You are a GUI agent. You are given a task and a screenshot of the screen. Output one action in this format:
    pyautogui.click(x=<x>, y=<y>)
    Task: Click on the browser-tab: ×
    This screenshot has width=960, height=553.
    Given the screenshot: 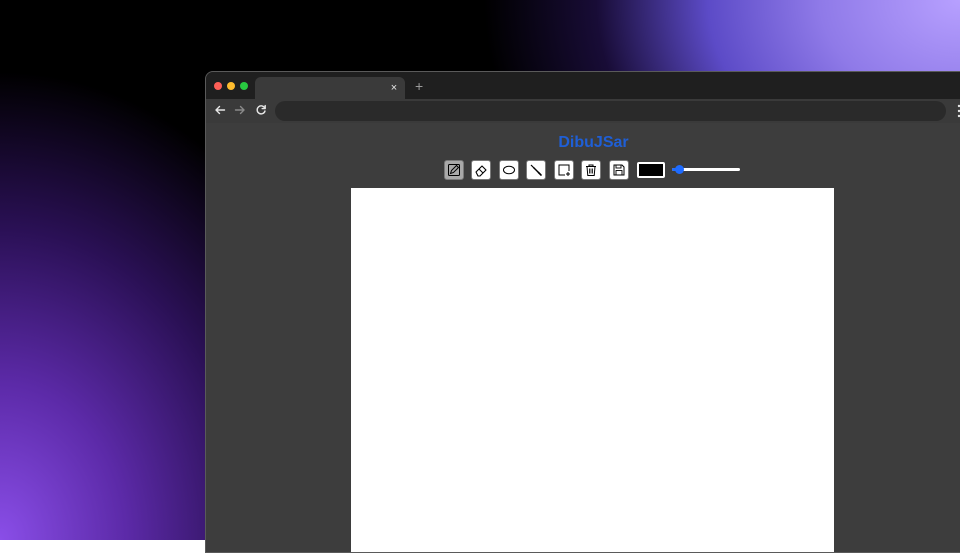 What is the action you would take?
    pyautogui.click(x=330, y=88)
    